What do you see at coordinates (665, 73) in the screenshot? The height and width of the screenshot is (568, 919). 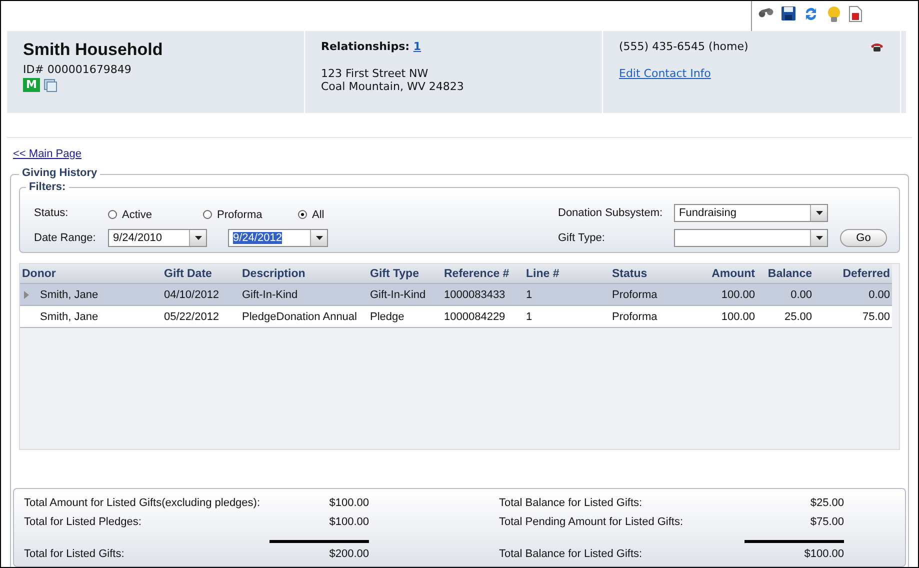 I see `edit-contact-link: Edit Contact Info` at bounding box center [665, 73].